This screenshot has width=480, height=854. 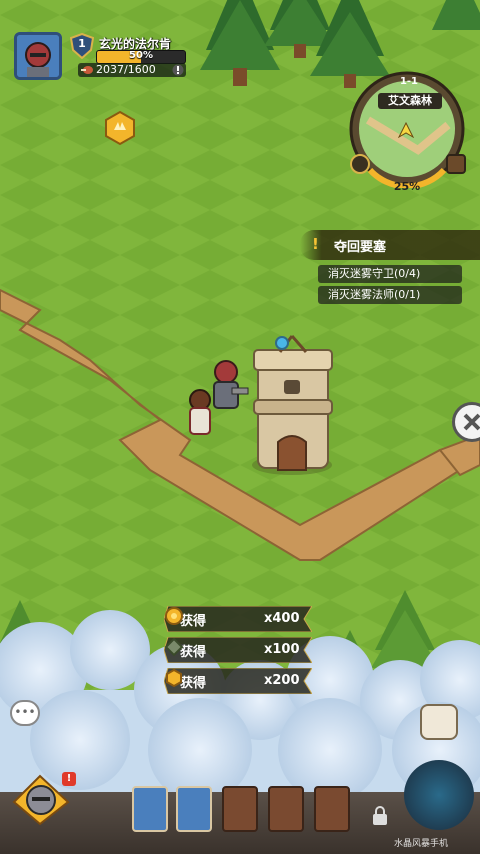 I want to click on watermark-text: 水晶风暴手机, so click(x=421, y=844).